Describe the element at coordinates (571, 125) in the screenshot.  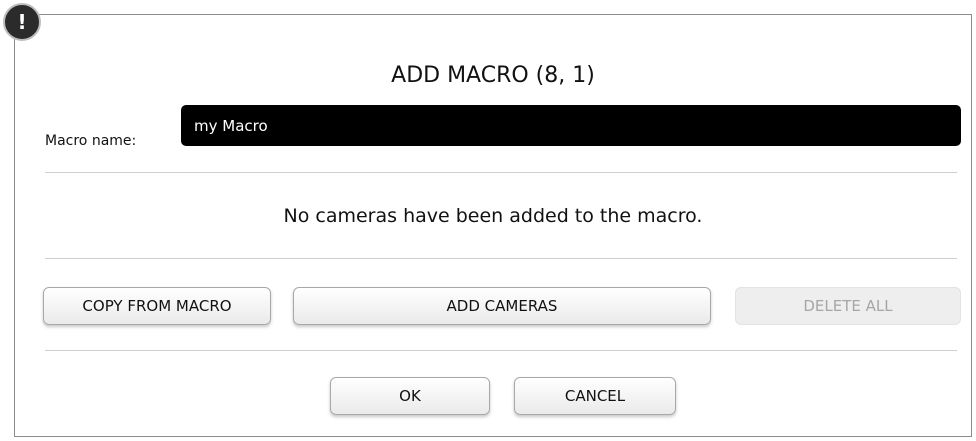
I see `macro-name-input` at that location.